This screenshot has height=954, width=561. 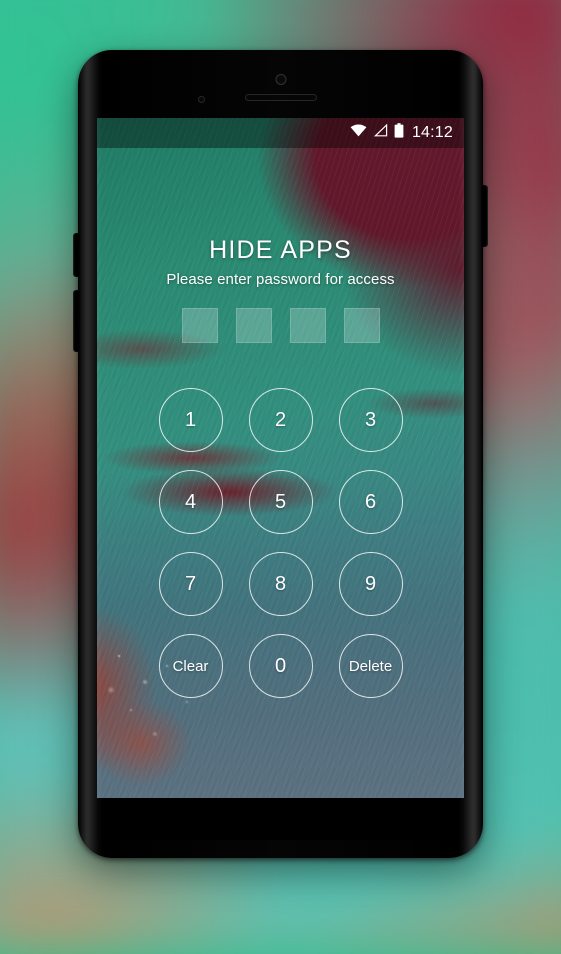 I want to click on key-3: 3, so click(x=370, y=420).